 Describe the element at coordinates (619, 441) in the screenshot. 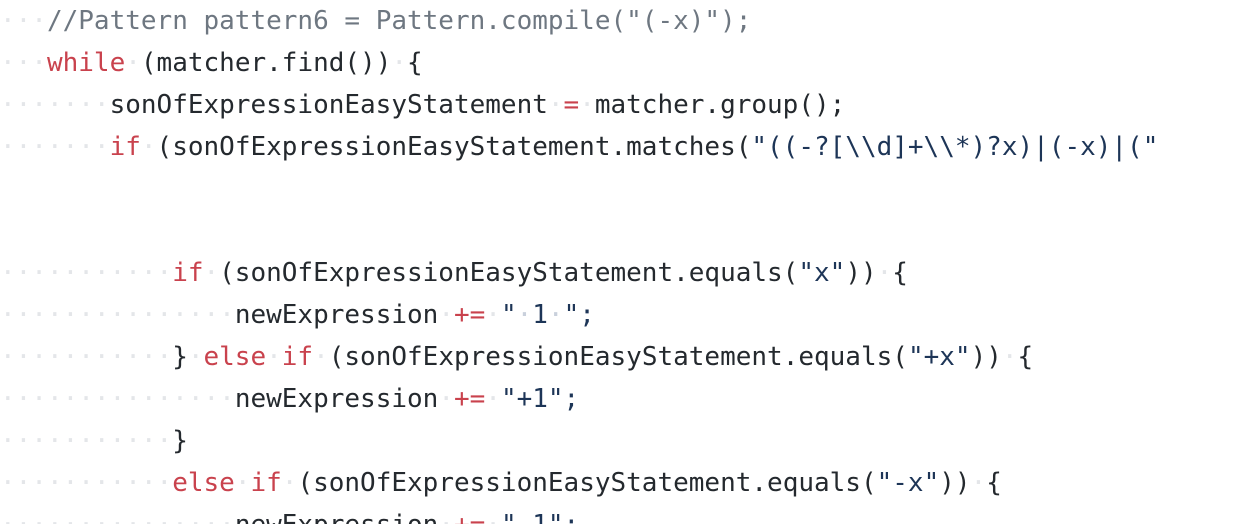

I see `code-line: ···········}` at that location.